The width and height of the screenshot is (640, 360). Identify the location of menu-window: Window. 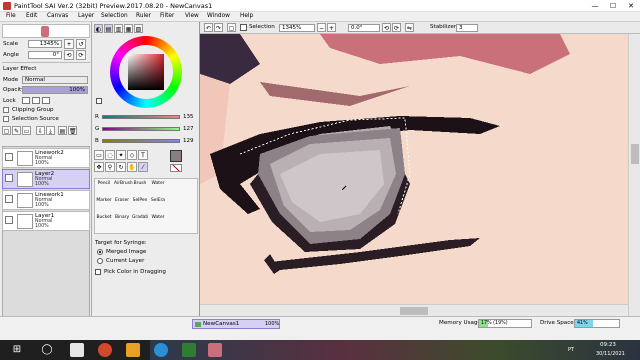
(218, 16).